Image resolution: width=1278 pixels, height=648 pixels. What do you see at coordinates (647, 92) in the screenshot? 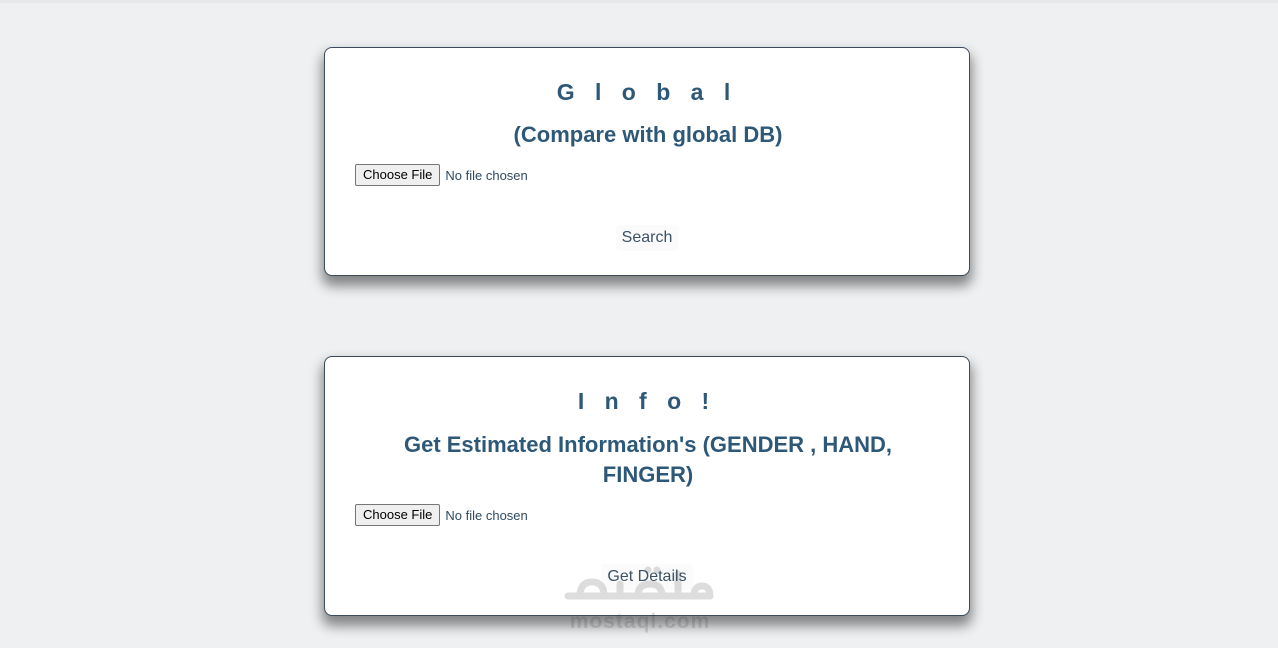
I see `global-card-title: G l o b a l` at bounding box center [647, 92].